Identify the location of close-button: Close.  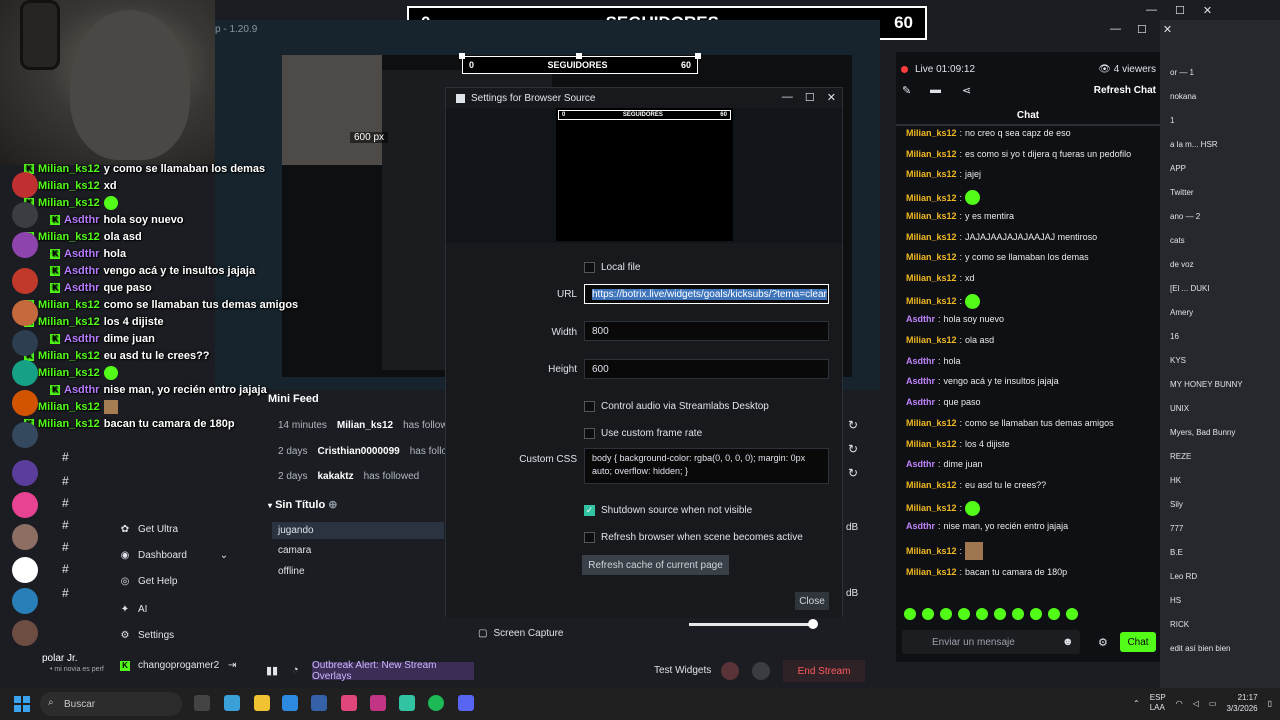
(812, 601).